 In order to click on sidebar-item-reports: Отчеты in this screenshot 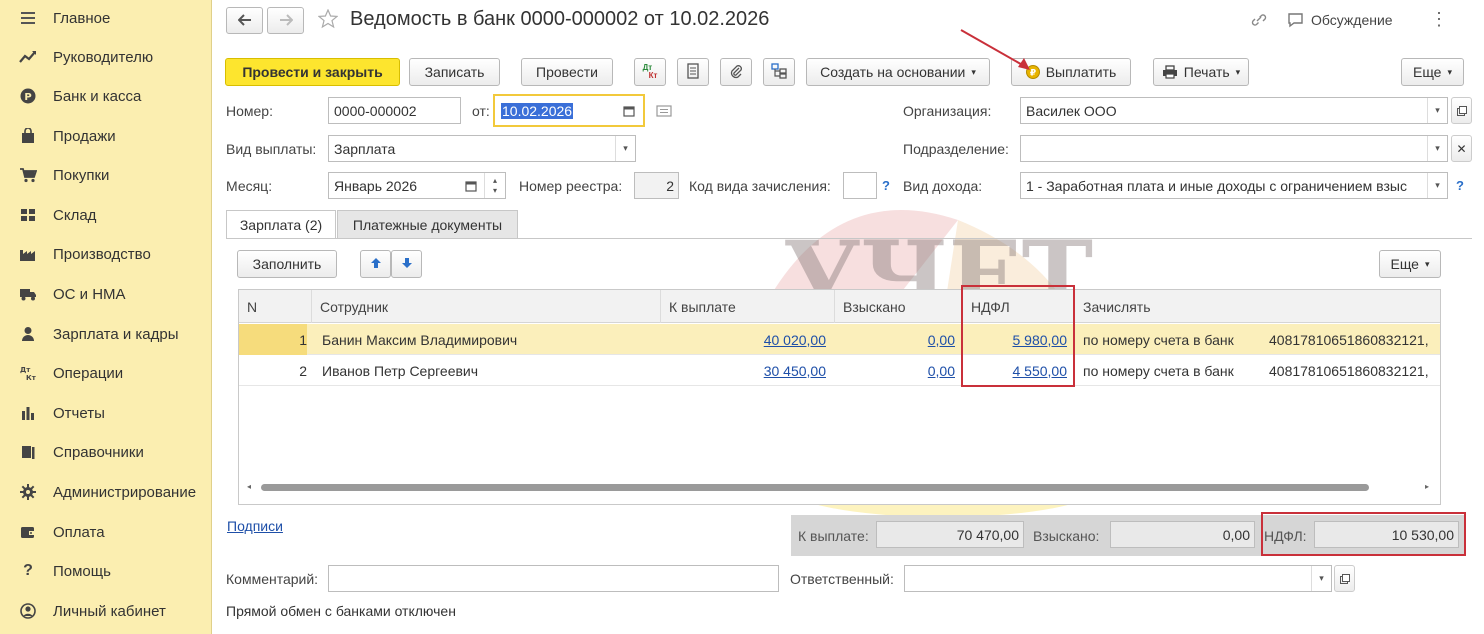, I will do `click(106, 413)`.